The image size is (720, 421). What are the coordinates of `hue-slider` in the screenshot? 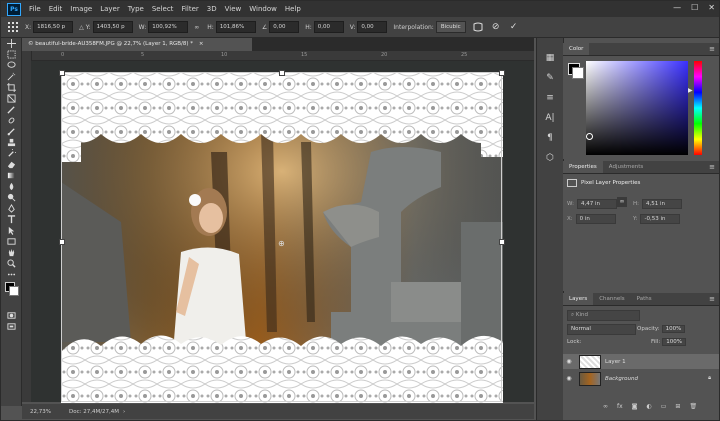 It's located at (698, 108).